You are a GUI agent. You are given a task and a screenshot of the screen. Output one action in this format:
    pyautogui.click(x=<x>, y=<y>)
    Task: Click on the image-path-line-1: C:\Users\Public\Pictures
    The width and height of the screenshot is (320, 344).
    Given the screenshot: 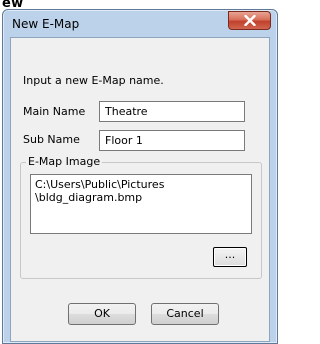 What is the action you would take?
    pyautogui.click(x=100, y=184)
    